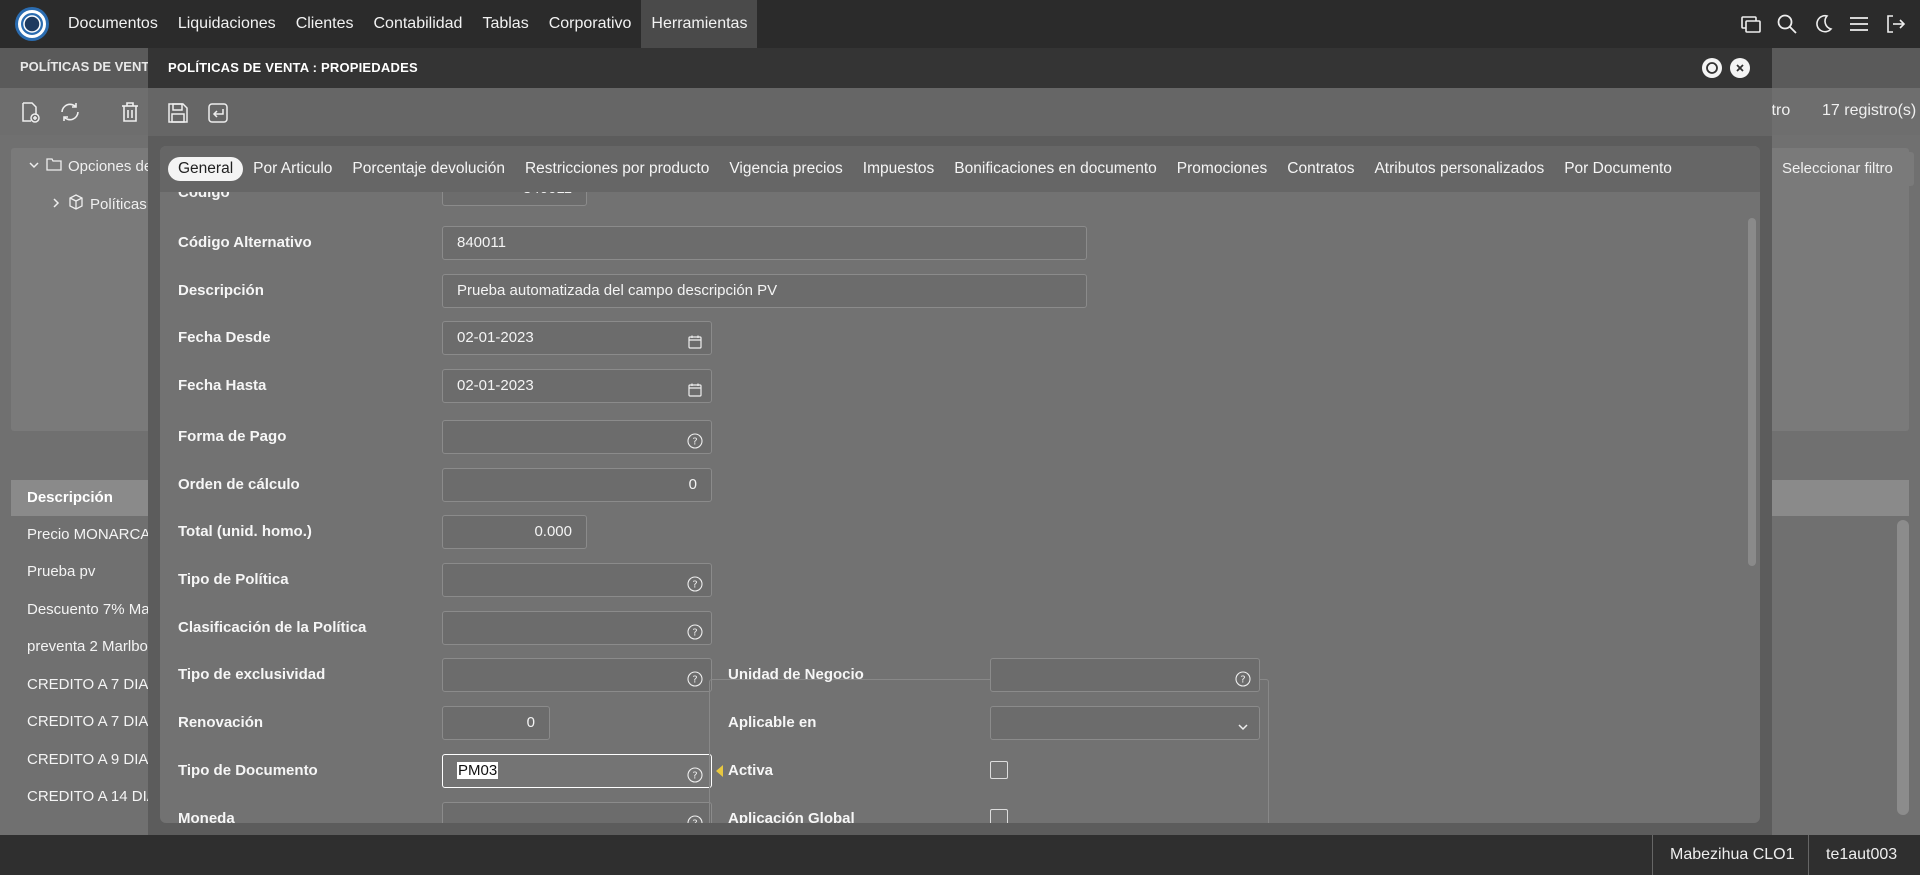 Image resolution: width=1920 pixels, height=875 pixels. What do you see at coordinates (1895, 24) in the screenshot?
I see `logout-icon` at bounding box center [1895, 24].